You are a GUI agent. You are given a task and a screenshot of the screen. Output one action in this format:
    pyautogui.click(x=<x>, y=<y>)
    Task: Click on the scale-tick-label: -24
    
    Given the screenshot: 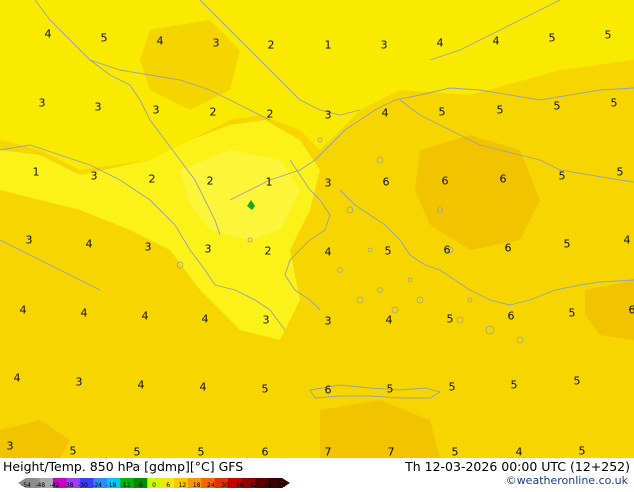 What is the action you would take?
    pyautogui.click(x=97, y=486)
    